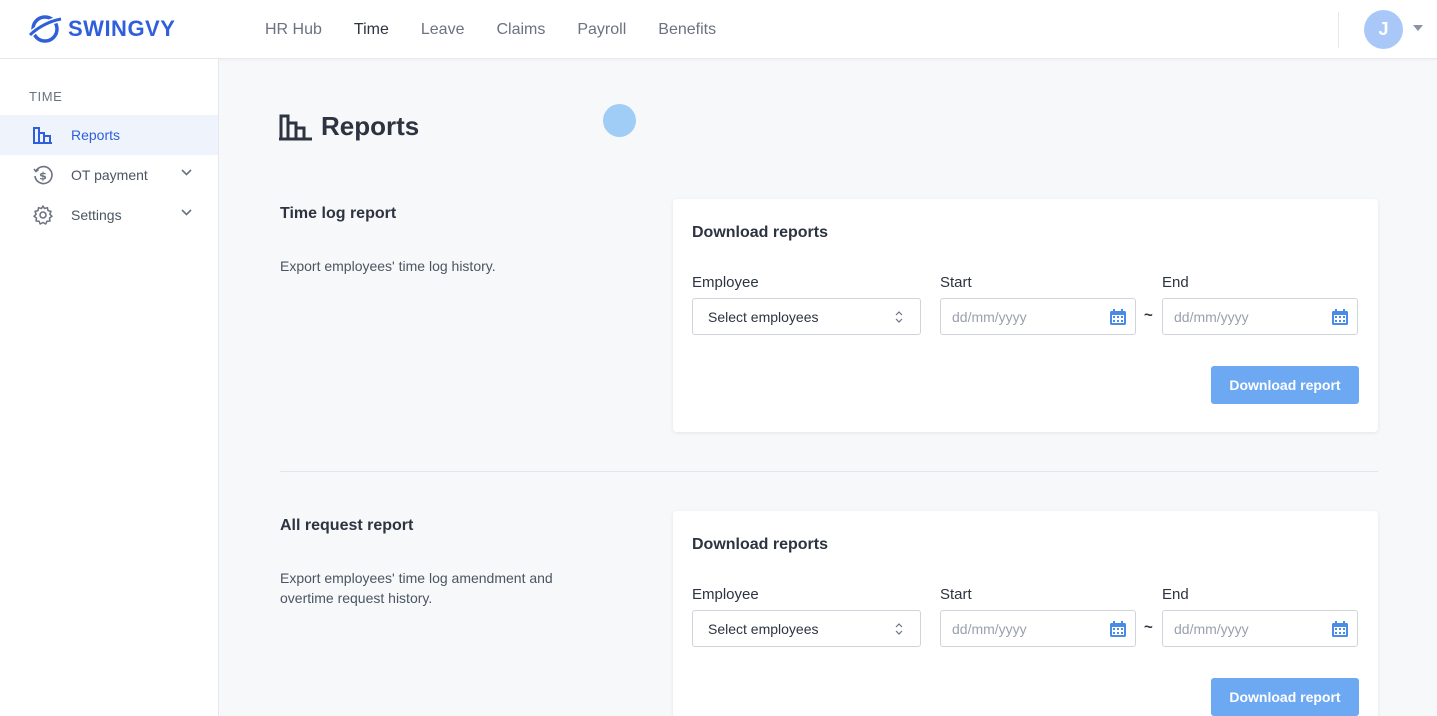  I want to click on section-divider, so click(829, 471).